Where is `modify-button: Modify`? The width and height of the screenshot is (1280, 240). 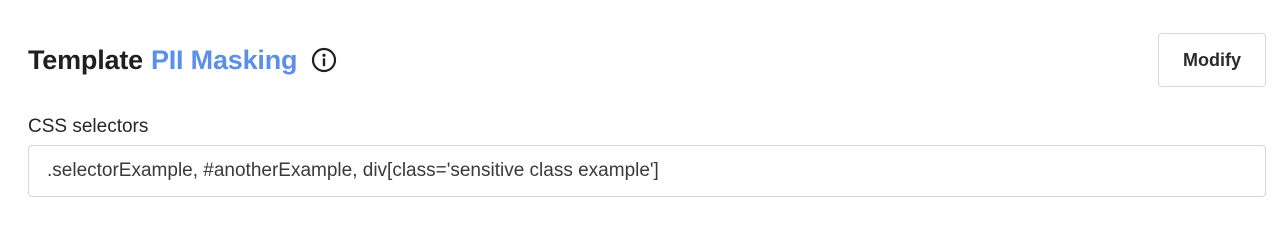 modify-button: Modify is located at coordinates (1212, 60).